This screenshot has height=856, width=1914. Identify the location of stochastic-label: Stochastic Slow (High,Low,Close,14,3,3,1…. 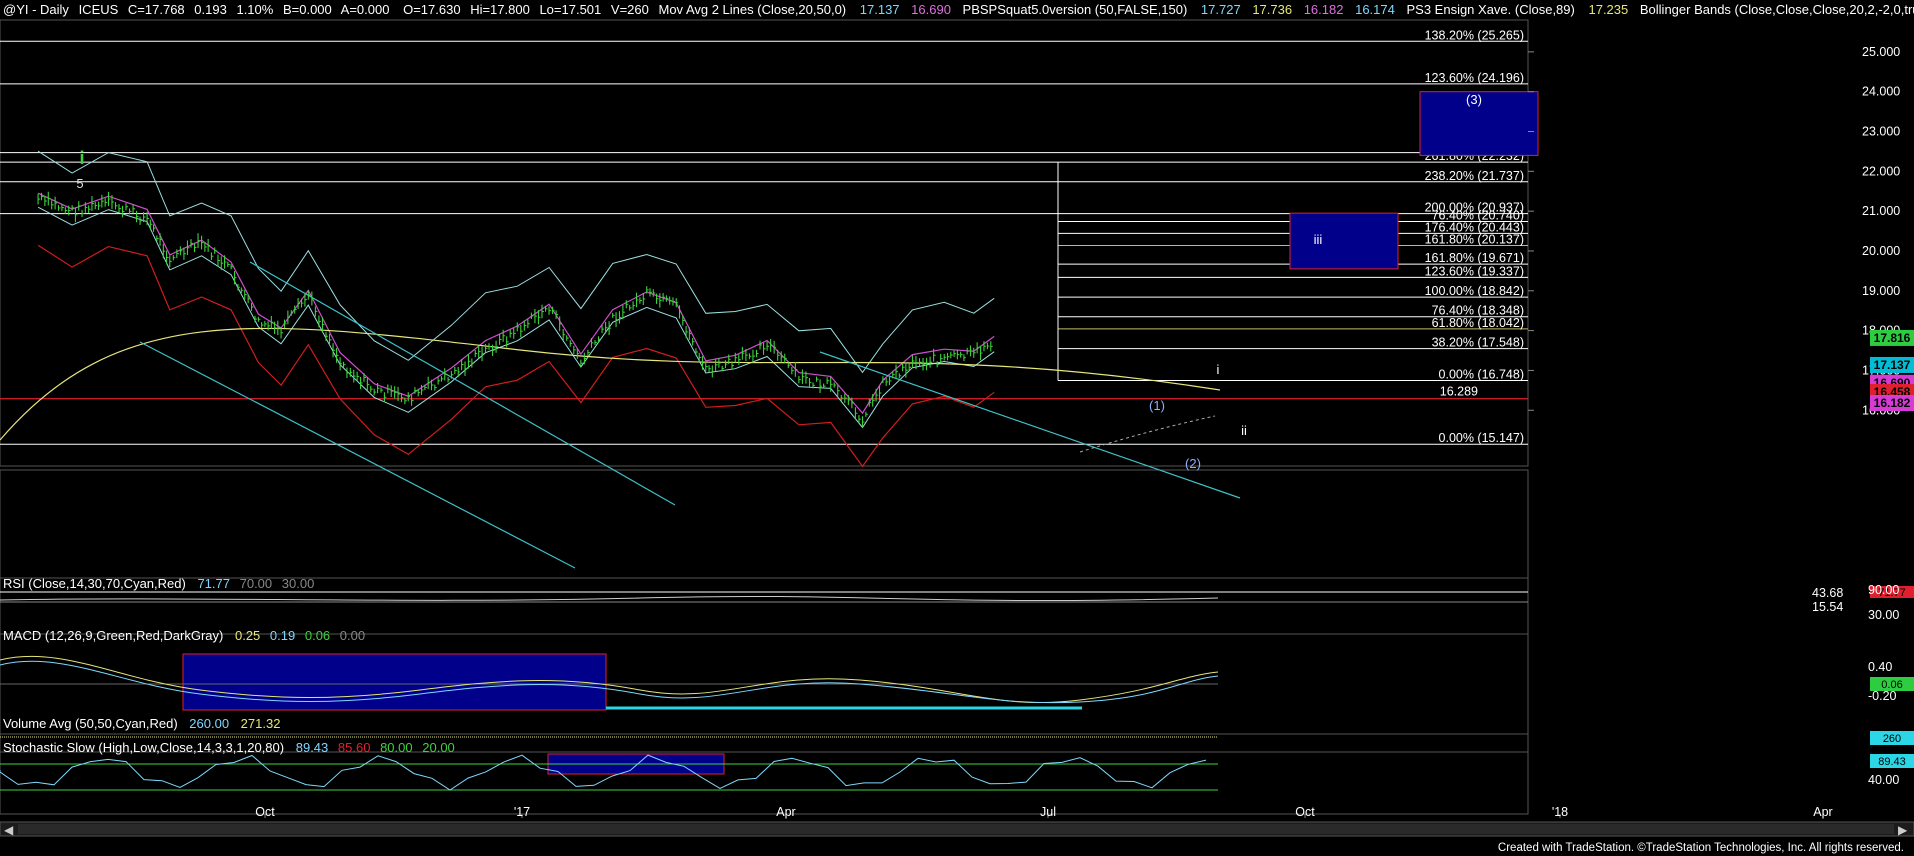
(143, 747).